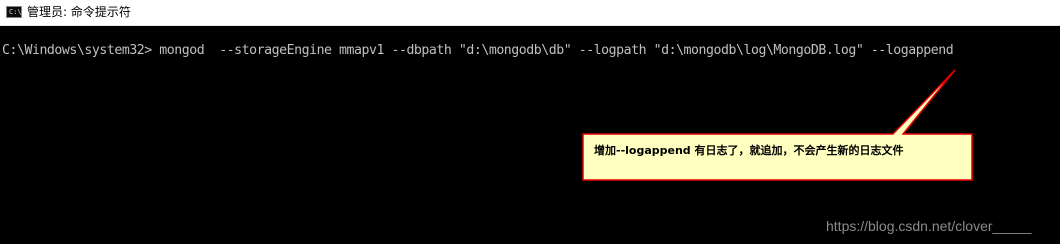  I want to click on console-icon: C:\, so click(14, 12).